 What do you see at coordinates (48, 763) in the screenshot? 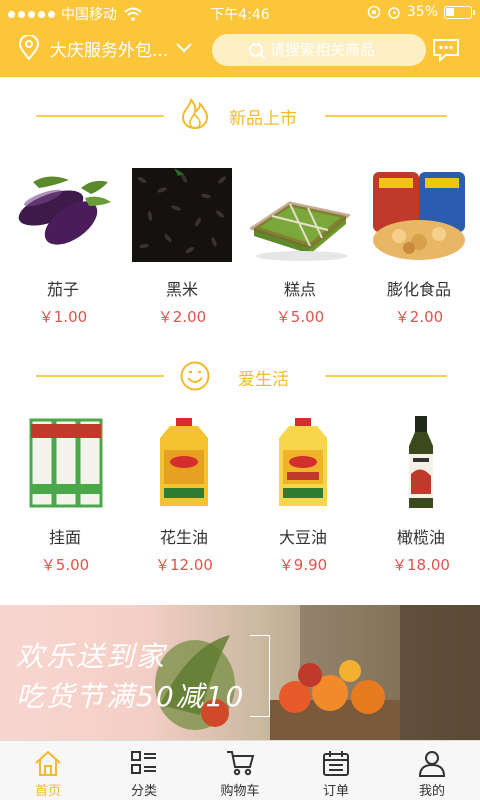
I see `home-icon` at bounding box center [48, 763].